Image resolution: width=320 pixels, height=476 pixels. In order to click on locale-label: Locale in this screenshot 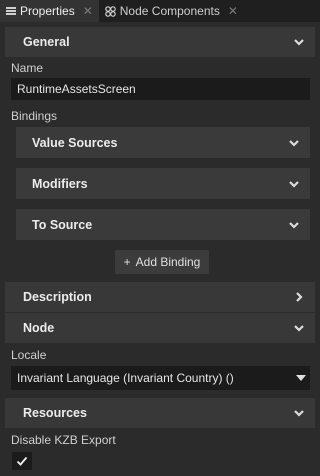, I will do `click(29, 355)`.